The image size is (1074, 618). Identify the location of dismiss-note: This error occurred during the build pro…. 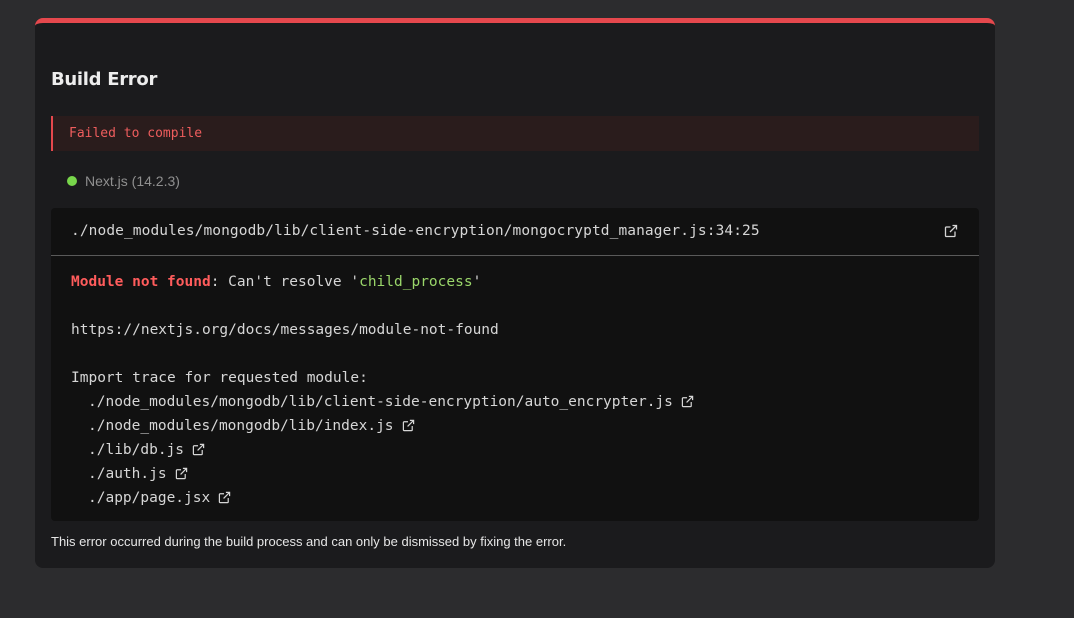
(309, 541).